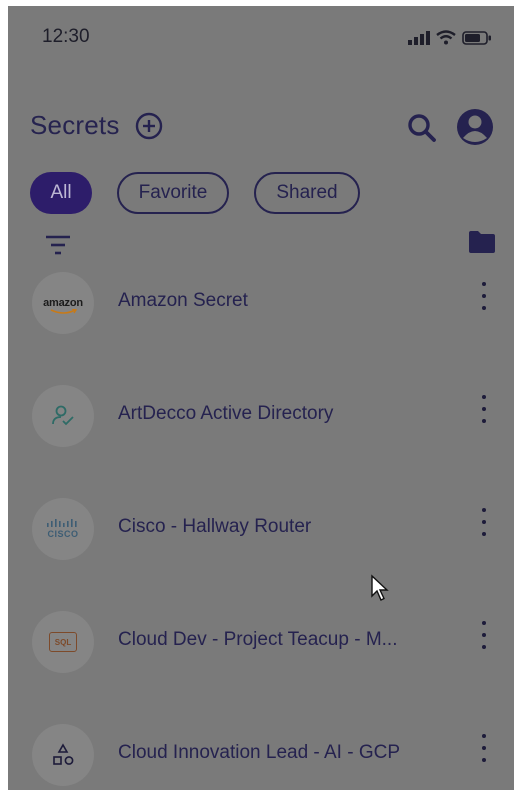  I want to click on sql-logo-text: SQL, so click(63, 642).